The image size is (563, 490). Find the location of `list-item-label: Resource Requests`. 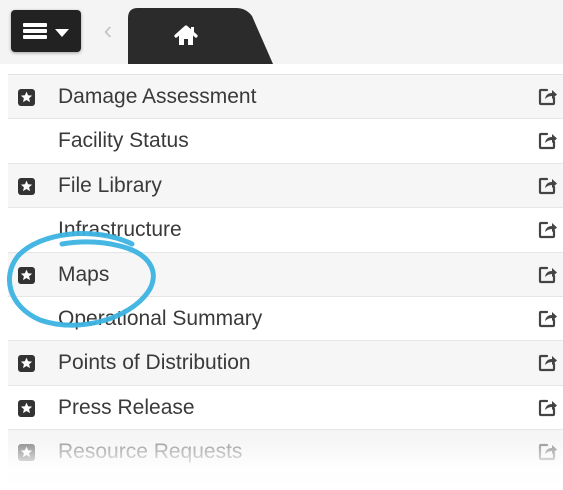

list-item-label: Resource Requests is located at coordinates (150, 452).